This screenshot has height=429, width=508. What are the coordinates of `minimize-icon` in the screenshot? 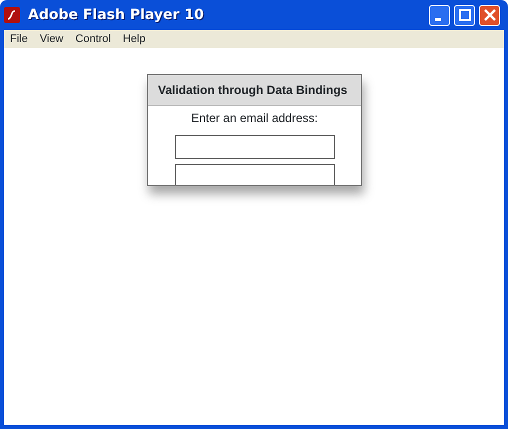 It's located at (438, 19).